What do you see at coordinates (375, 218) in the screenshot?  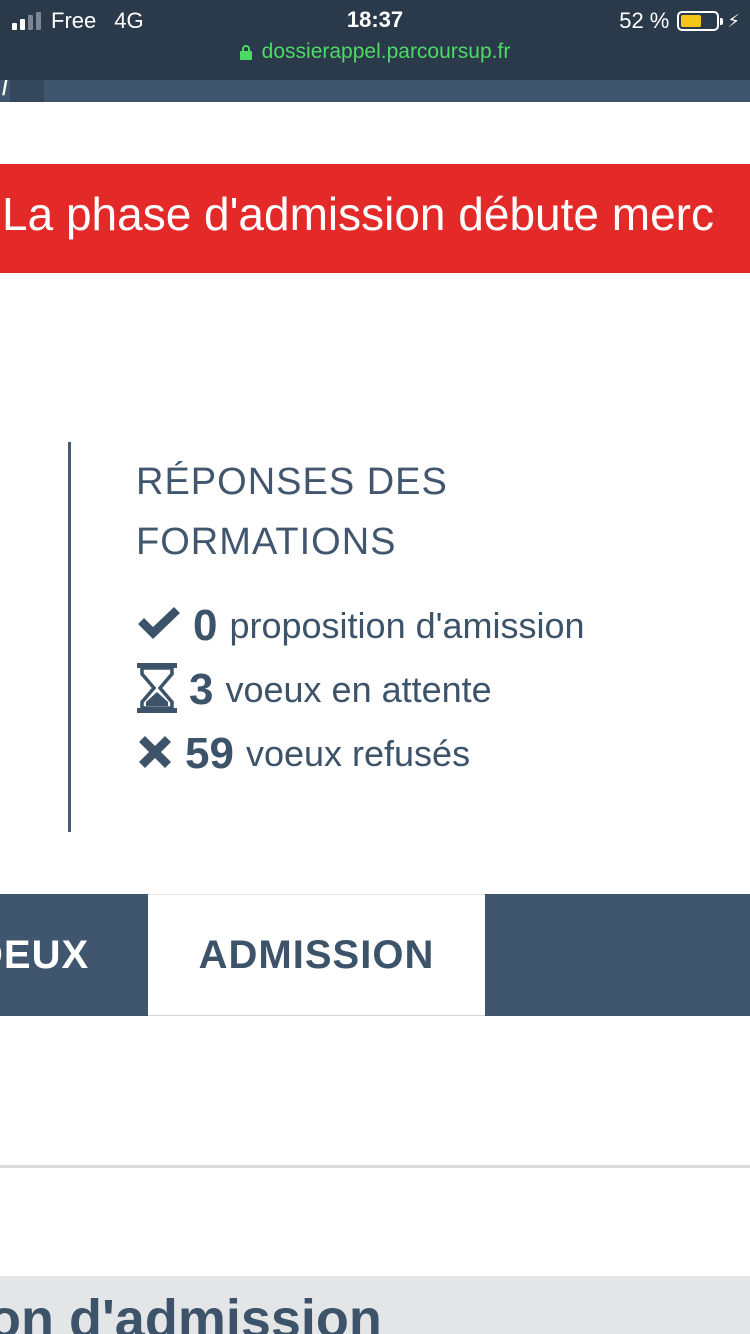 I see `alert-banner: La phase d'admission débute merc` at bounding box center [375, 218].